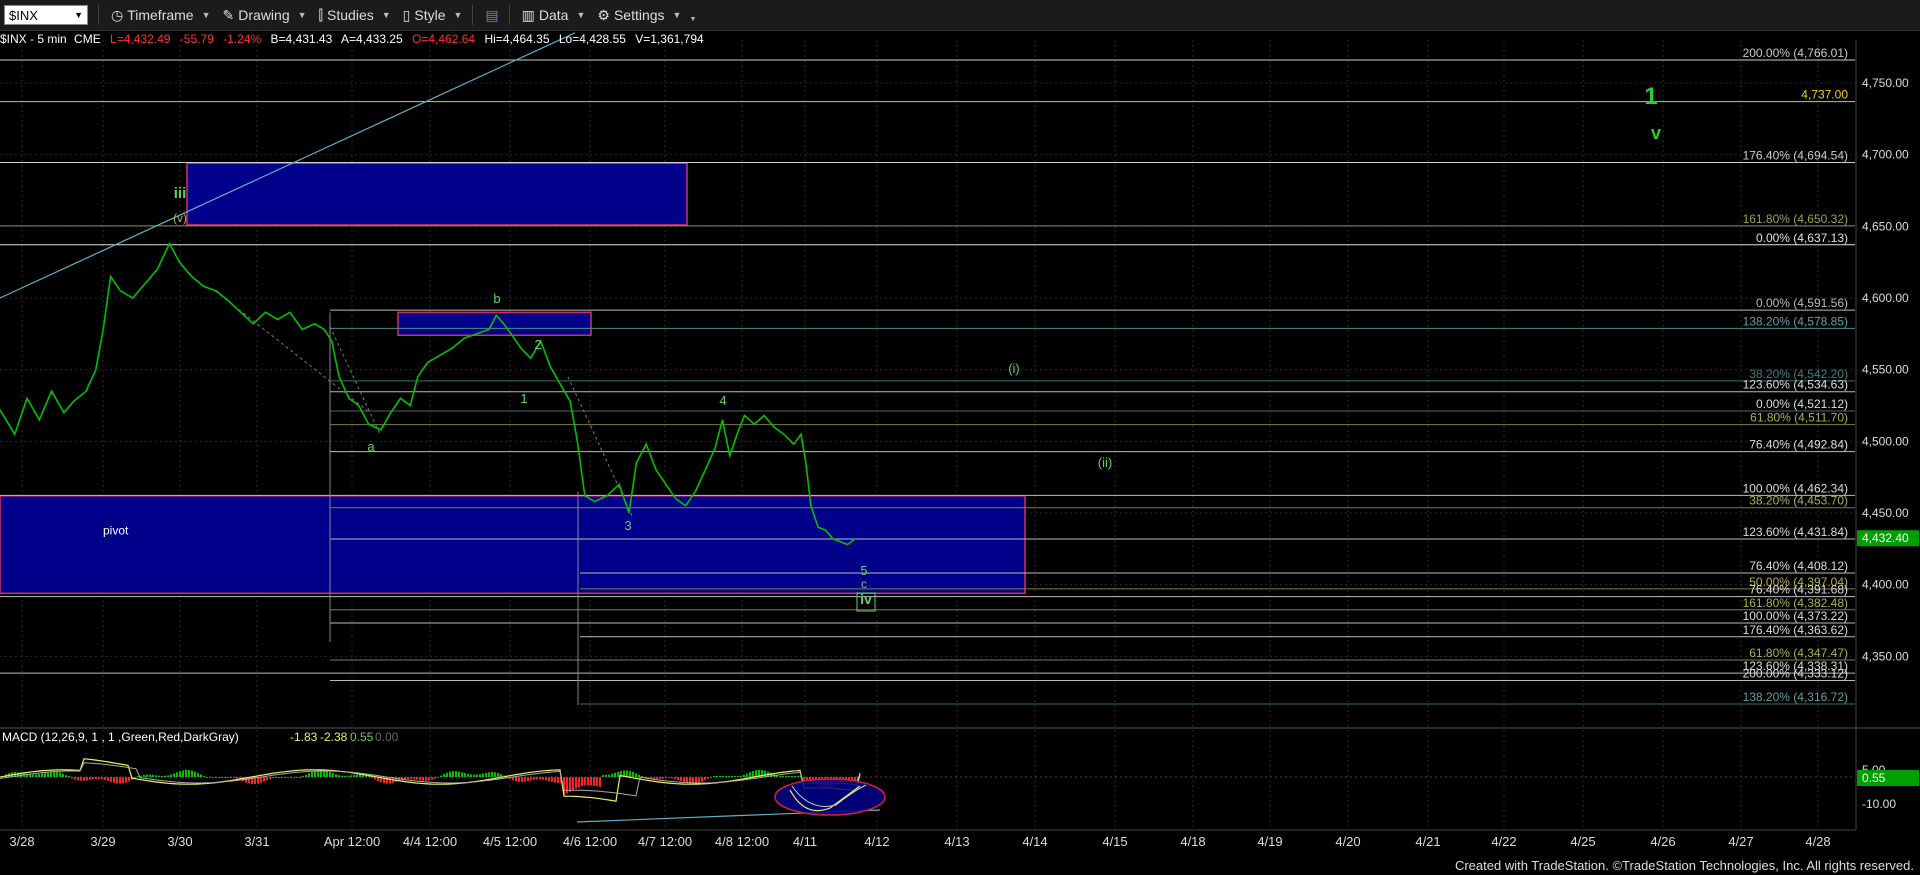 Image resolution: width=1920 pixels, height=875 pixels. Describe the element at coordinates (1114, 841) in the screenshot. I see `x-tick-label: 4/15` at that location.